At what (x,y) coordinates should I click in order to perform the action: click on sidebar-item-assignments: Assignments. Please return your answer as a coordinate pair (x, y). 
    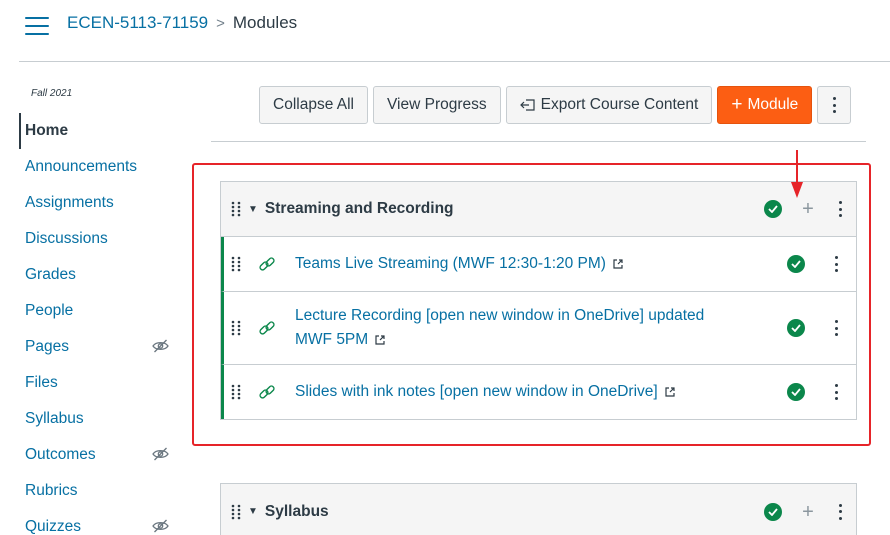
    Looking at the image, I should click on (99, 203).